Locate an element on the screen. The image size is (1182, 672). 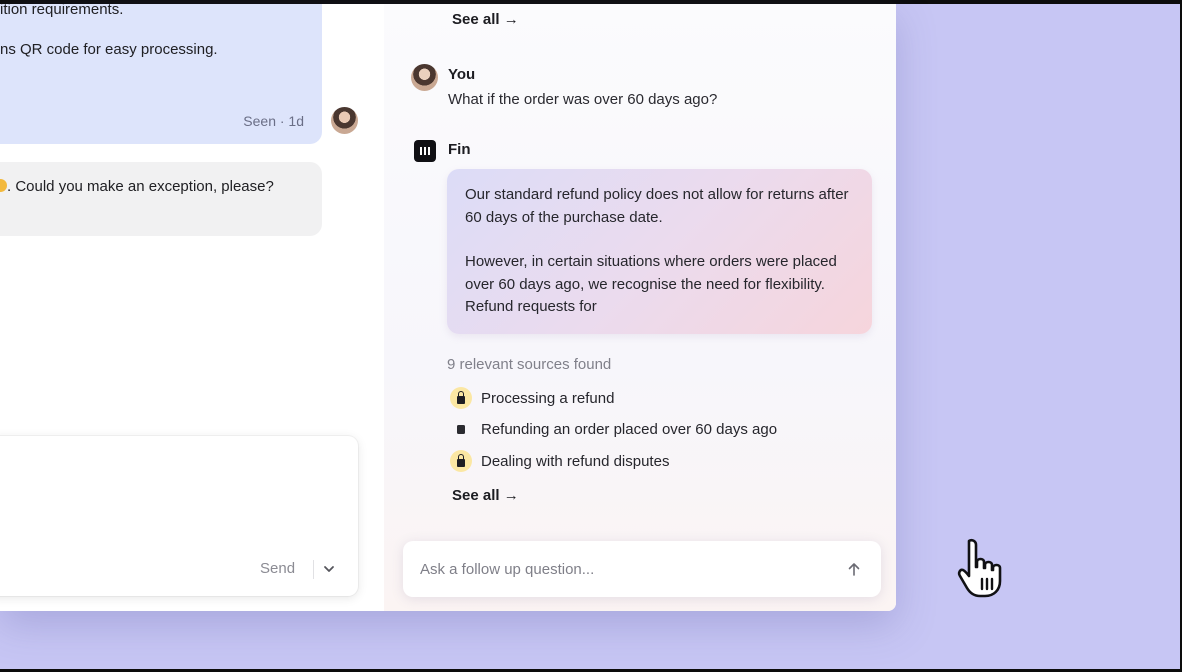
chevron-down-icon is located at coordinates (329, 569).